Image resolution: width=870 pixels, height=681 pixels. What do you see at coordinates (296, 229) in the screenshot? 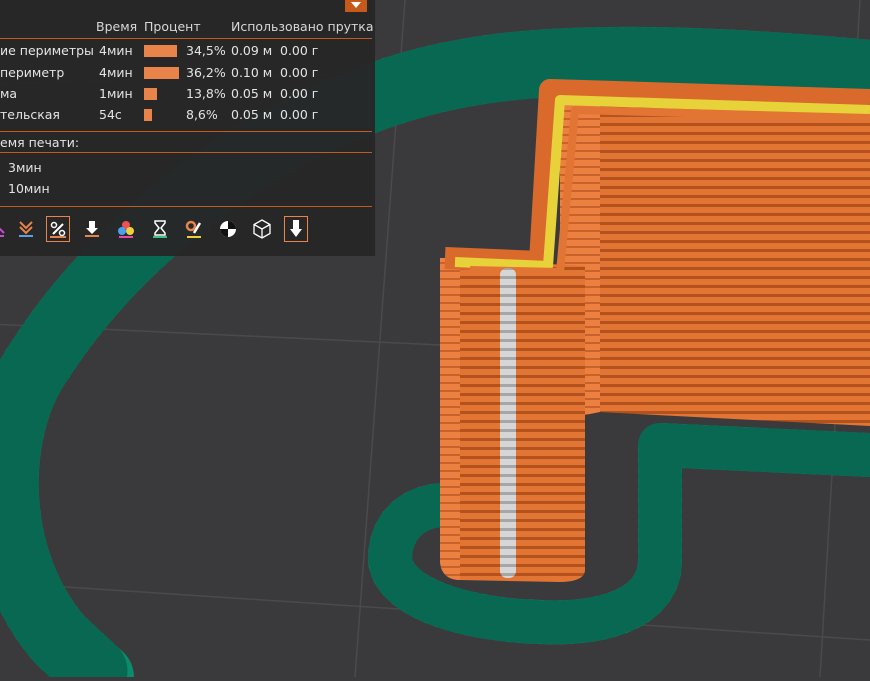
I see `tool-marker-icon` at bounding box center [296, 229].